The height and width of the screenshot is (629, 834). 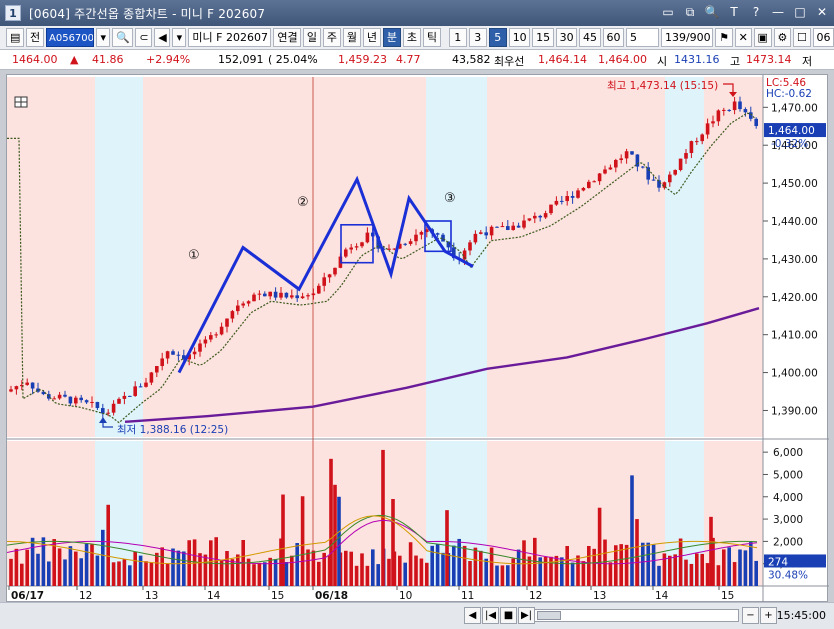 What do you see at coordinates (762, 37) in the screenshot?
I see `save-icon: ▣` at bounding box center [762, 37].